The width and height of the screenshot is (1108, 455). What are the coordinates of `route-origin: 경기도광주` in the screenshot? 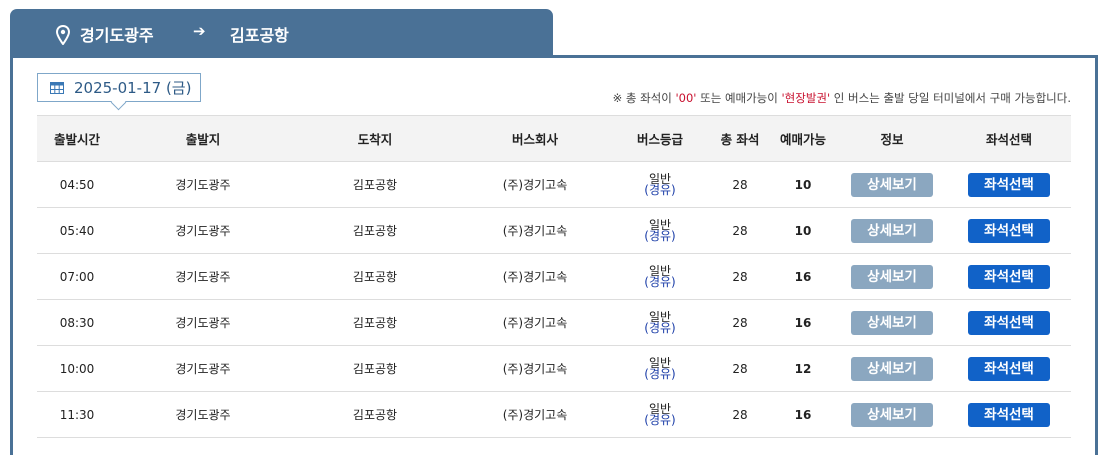 It's located at (117, 35).